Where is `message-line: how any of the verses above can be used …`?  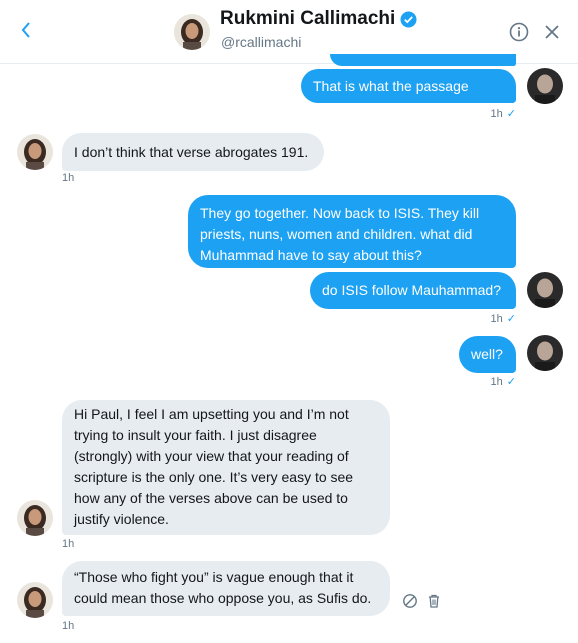
message-line: how any of the verses above can be used … is located at coordinates (211, 498).